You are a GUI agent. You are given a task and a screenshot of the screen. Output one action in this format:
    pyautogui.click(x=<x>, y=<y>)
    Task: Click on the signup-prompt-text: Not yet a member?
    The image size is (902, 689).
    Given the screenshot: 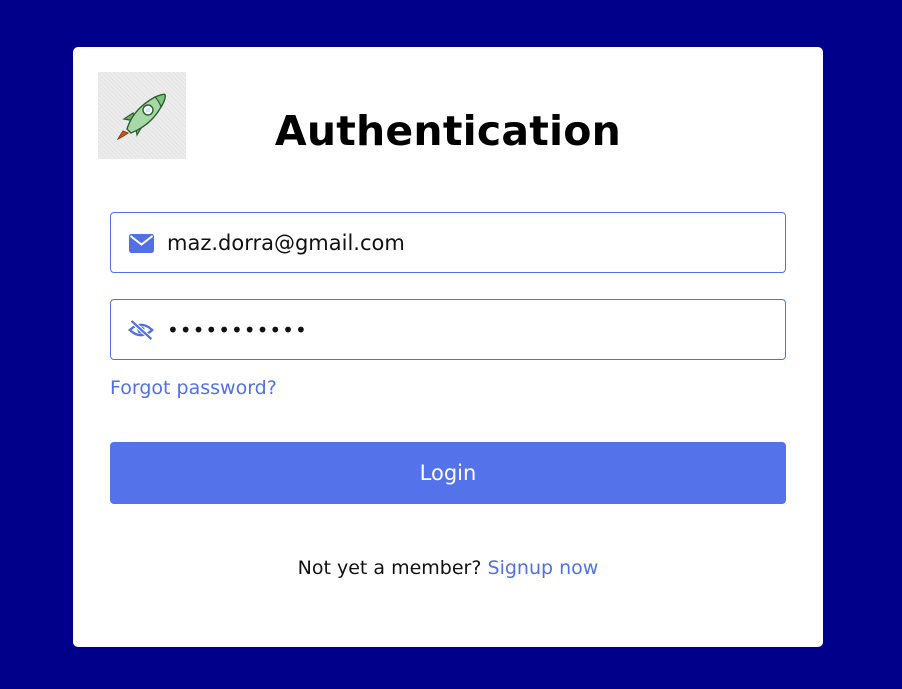 What is the action you would take?
    pyautogui.click(x=389, y=568)
    